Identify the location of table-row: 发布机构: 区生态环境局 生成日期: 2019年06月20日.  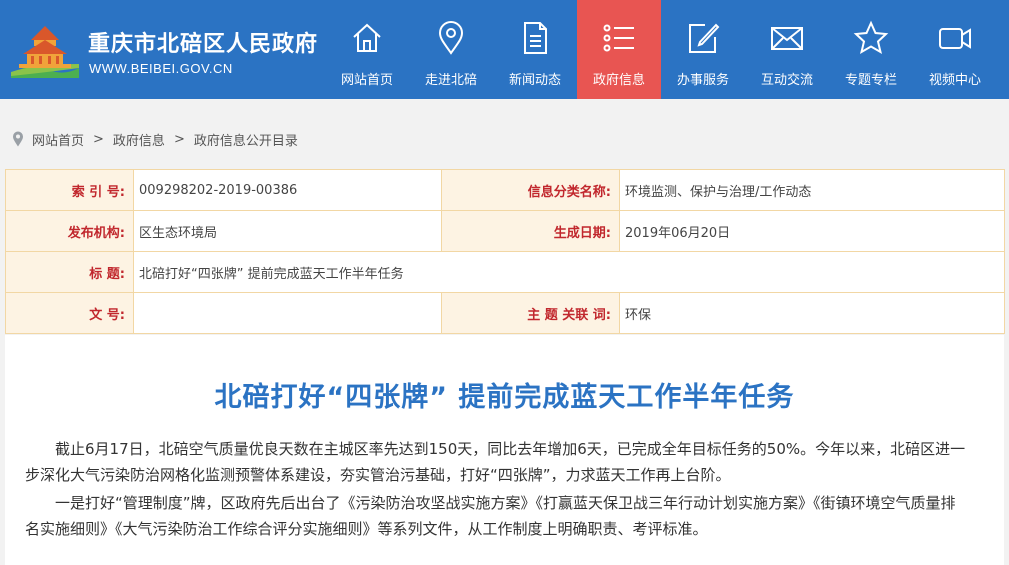
(505, 231).